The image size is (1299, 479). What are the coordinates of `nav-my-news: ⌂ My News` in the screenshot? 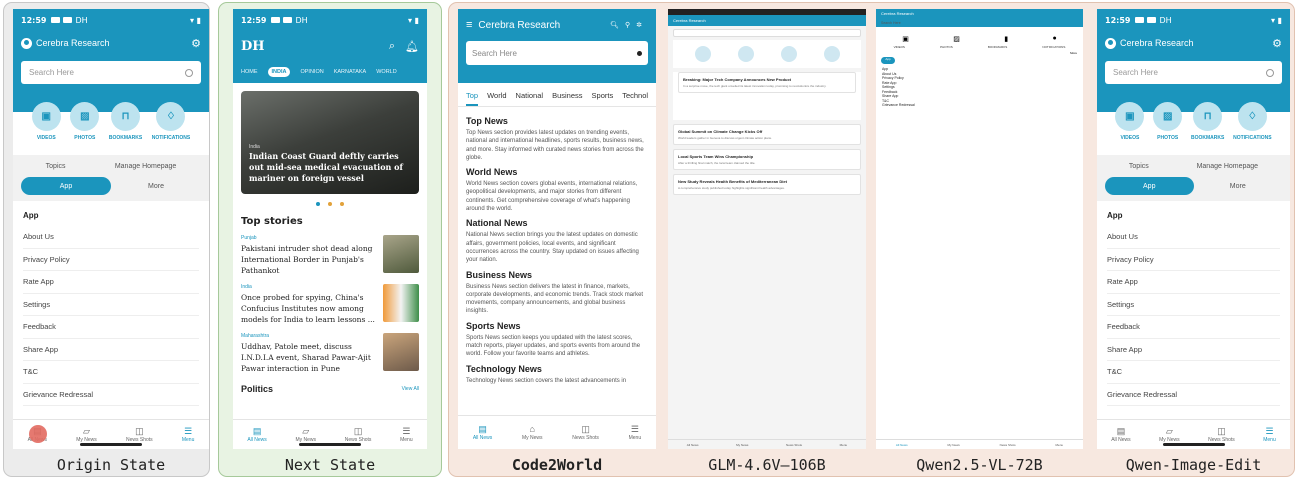 It's located at (532, 432).